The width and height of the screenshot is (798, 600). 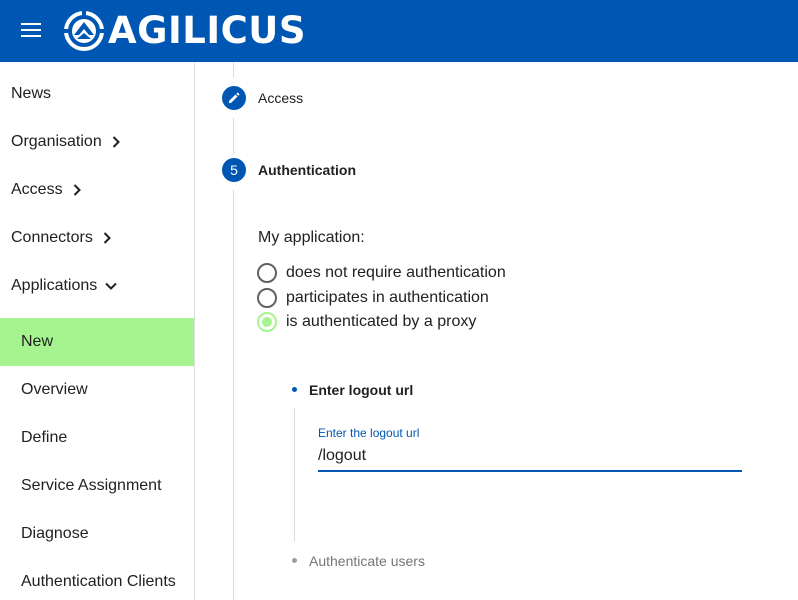 I want to click on radio-no-auth: does not require authentication, so click(x=381, y=273).